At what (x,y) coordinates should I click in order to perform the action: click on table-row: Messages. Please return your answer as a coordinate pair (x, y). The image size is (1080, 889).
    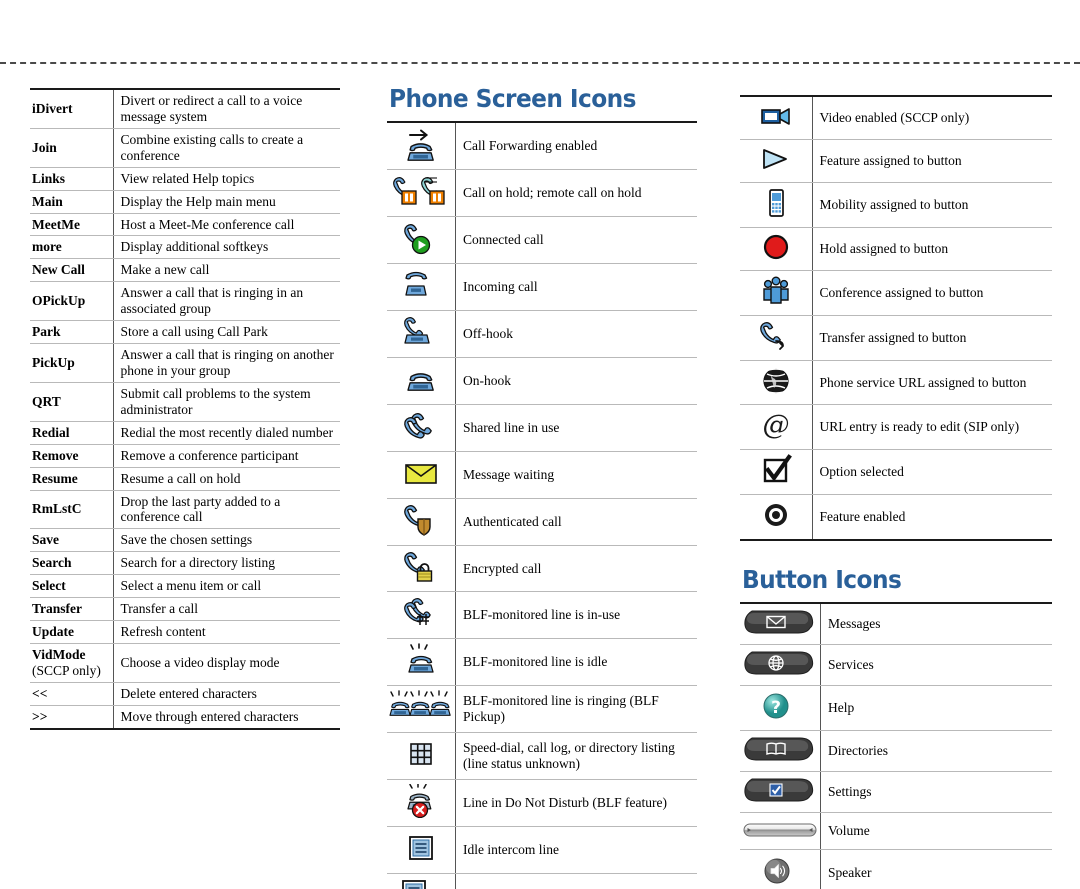
    Looking at the image, I should click on (896, 624).